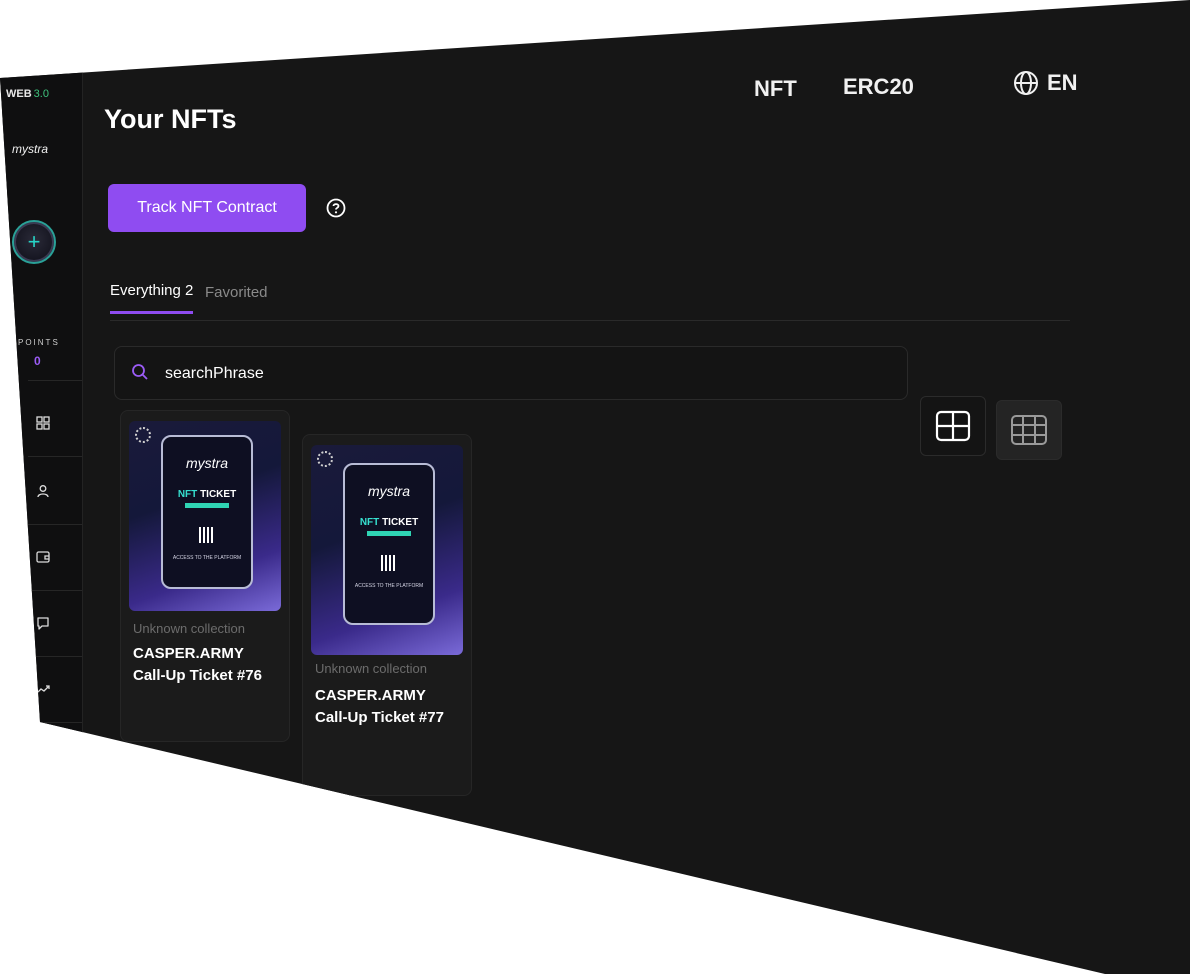 This screenshot has height=974, width=1190. Describe the element at coordinates (878, 87) in the screenshot. I see `nav-erc20: ERC20` at that location.